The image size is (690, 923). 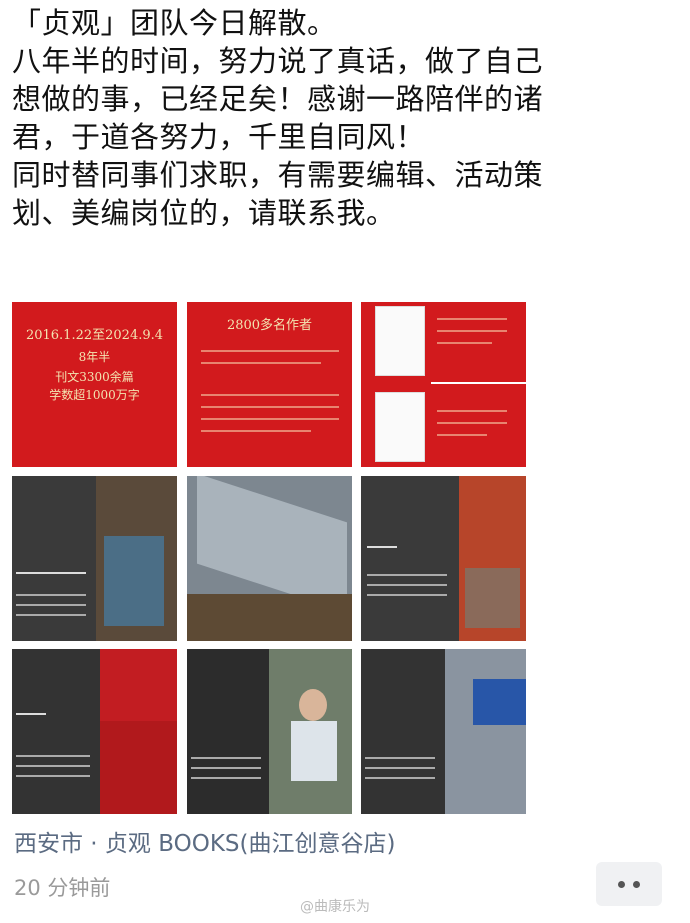 I want to click on timestamp: 20 分钟前, so click(x=62, y=888).